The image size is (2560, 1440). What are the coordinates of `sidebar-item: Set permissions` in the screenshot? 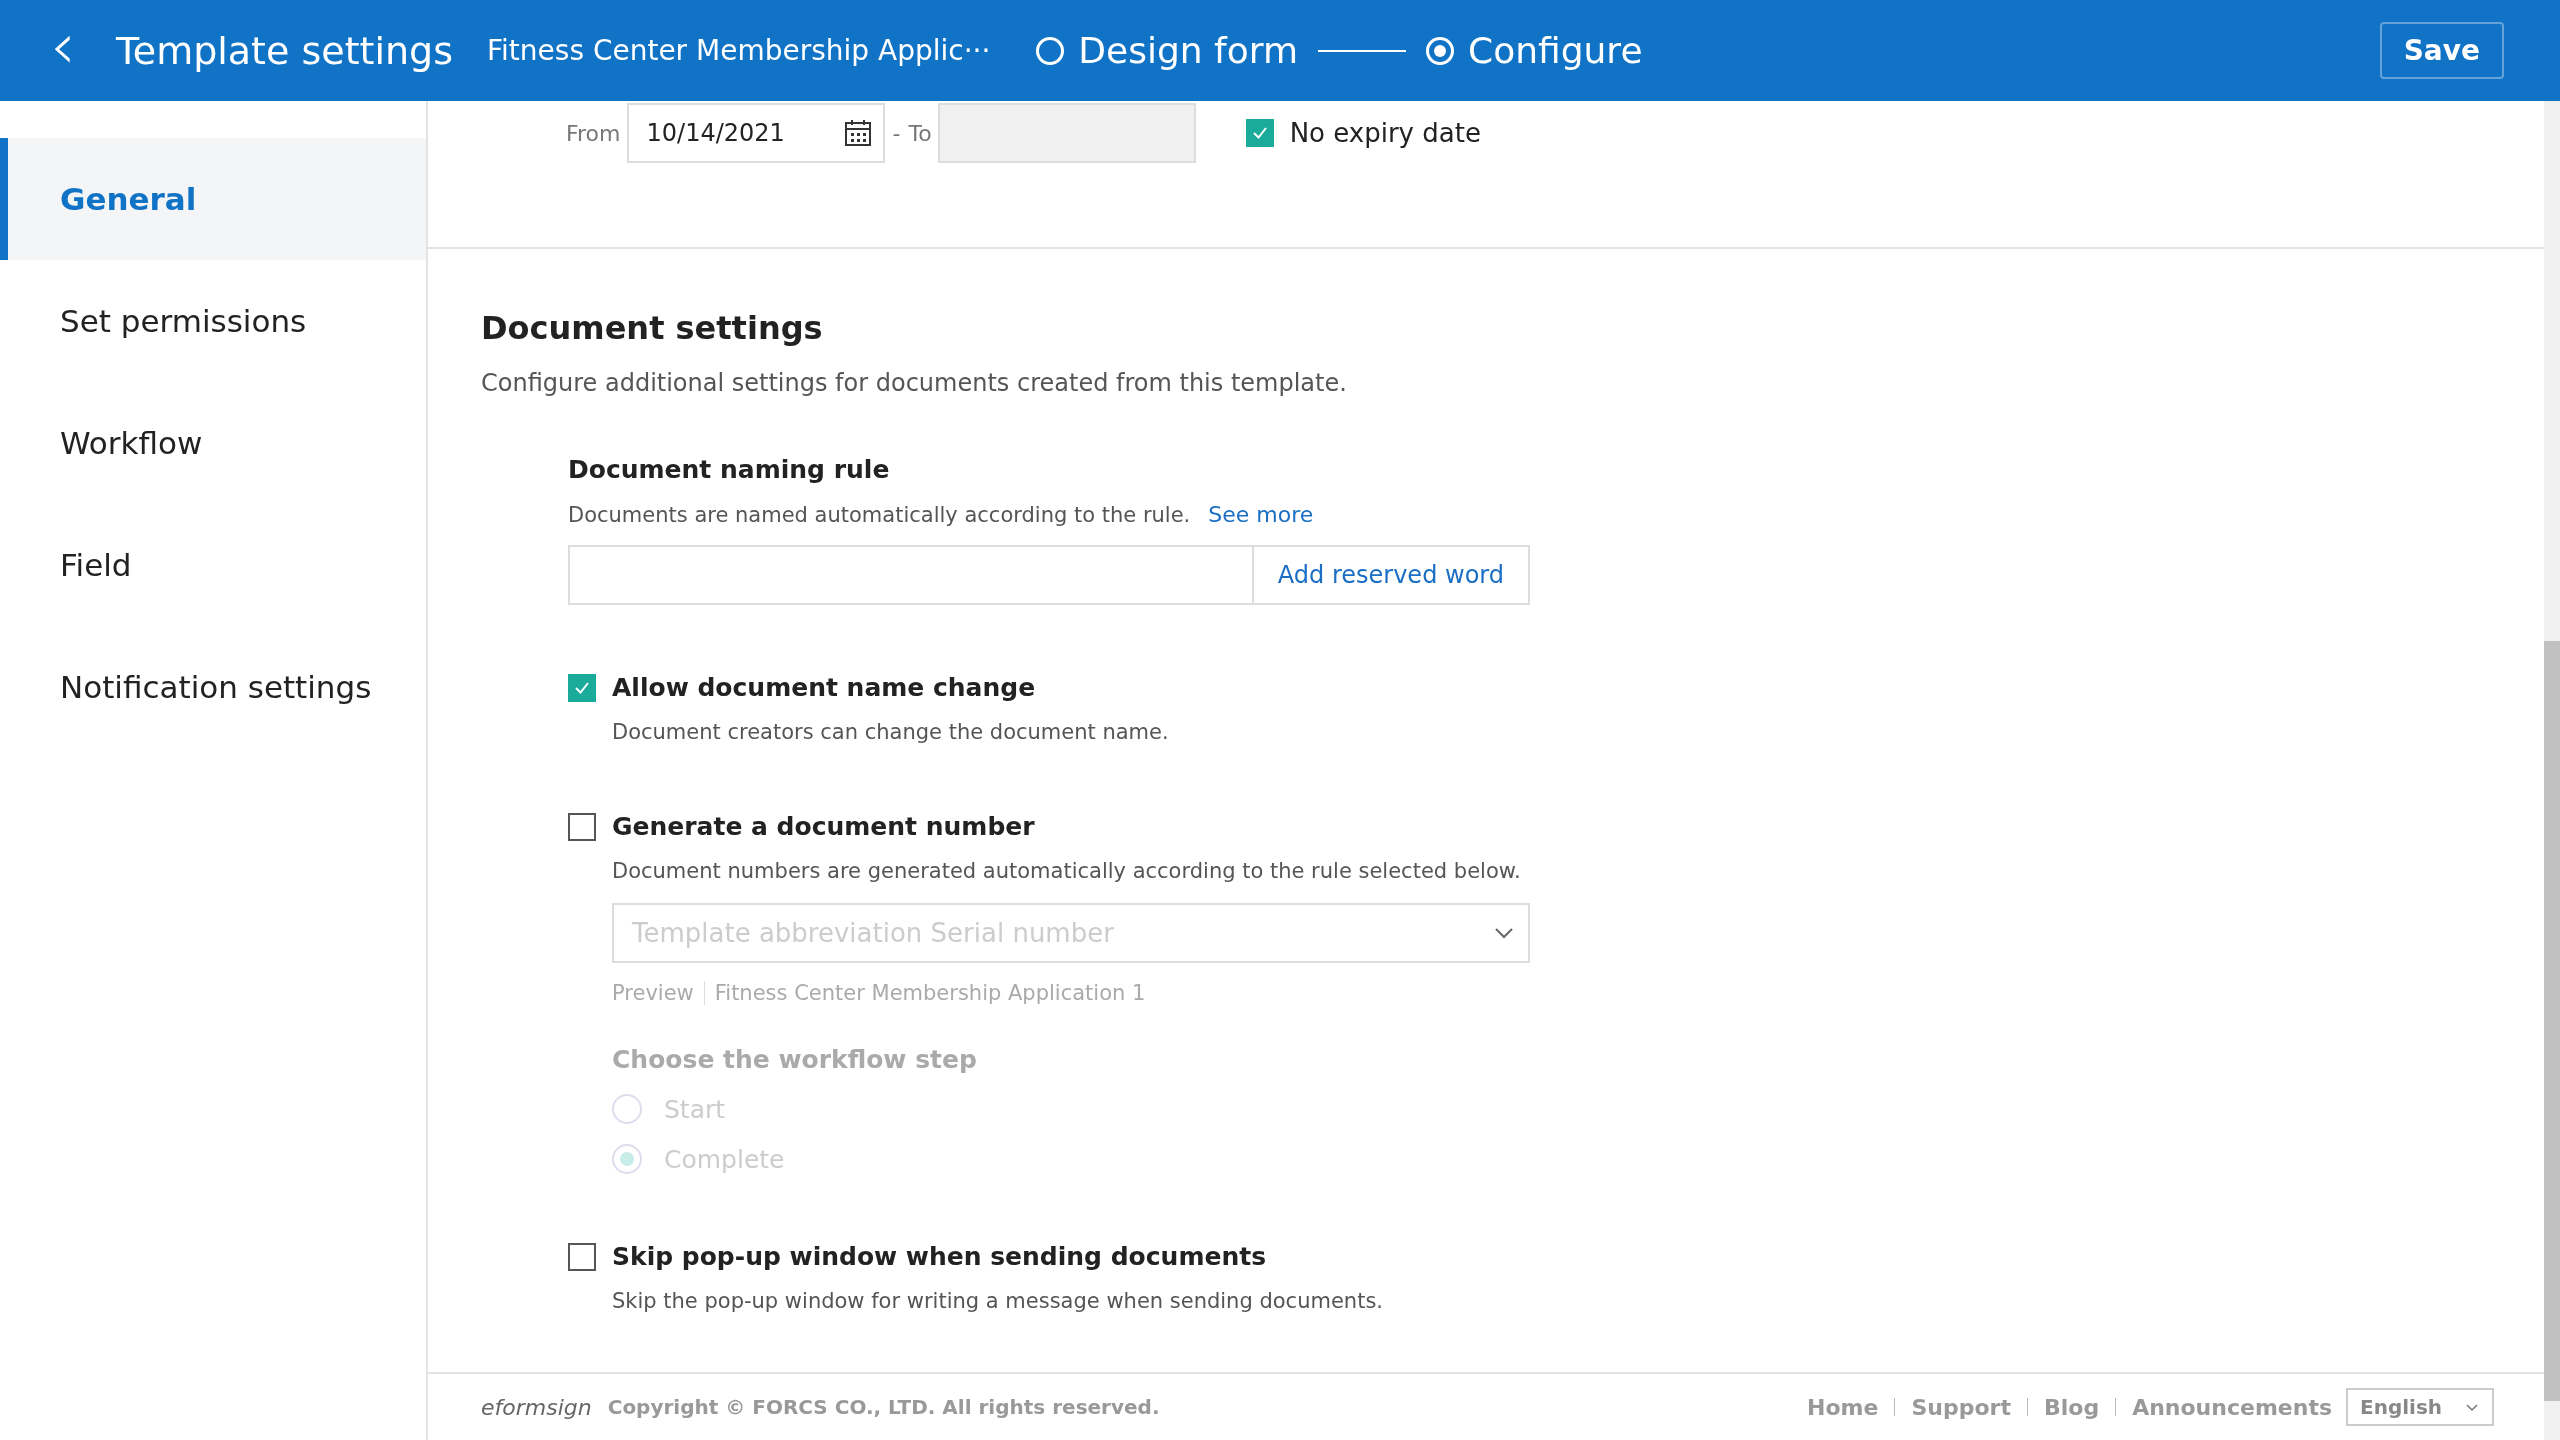 It's located at (213, 321).